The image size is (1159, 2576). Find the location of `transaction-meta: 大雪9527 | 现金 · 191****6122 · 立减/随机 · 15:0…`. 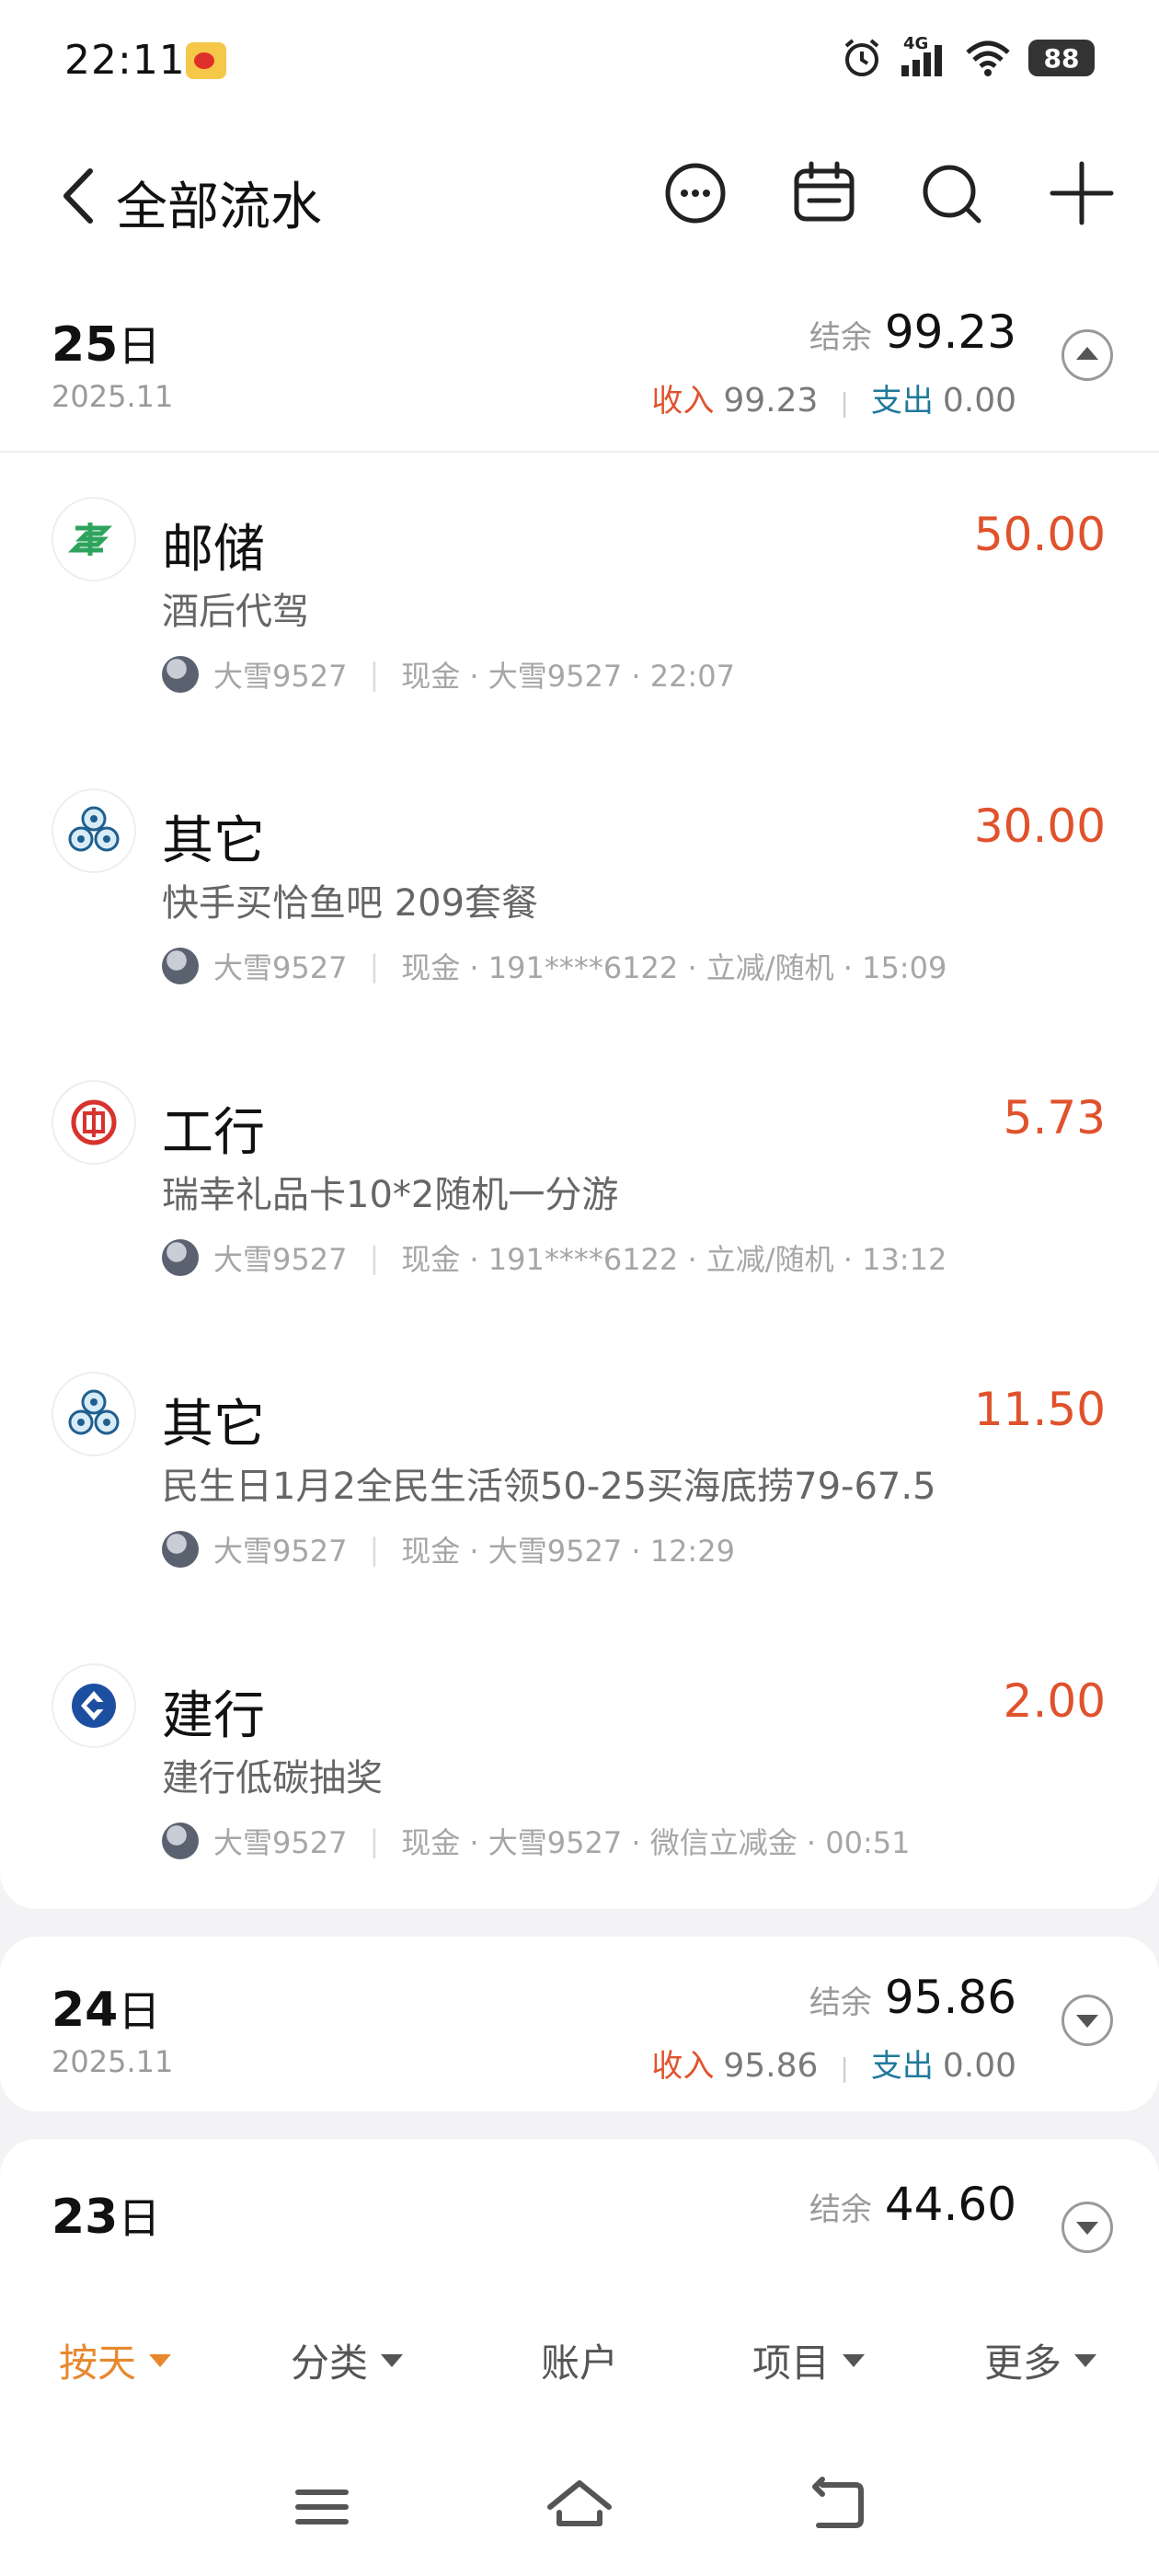

transaction-meta: 大雪9527 | 现金 · 191****6122 · 立减/随机 · 15:0… is located at coordinates (554, 966).